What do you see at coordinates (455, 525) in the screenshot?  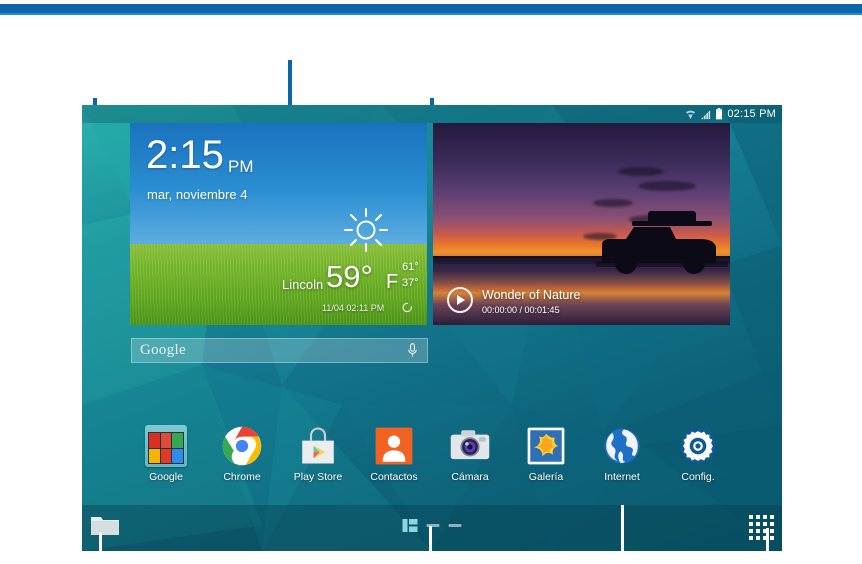 I see `page-dash` at bounding box center [455, 525].